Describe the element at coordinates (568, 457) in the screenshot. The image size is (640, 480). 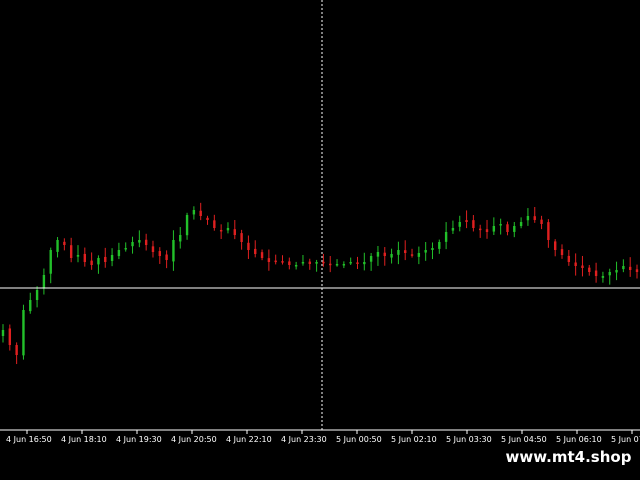
I see `watermark-logo: www.mt4.shop` at that location.